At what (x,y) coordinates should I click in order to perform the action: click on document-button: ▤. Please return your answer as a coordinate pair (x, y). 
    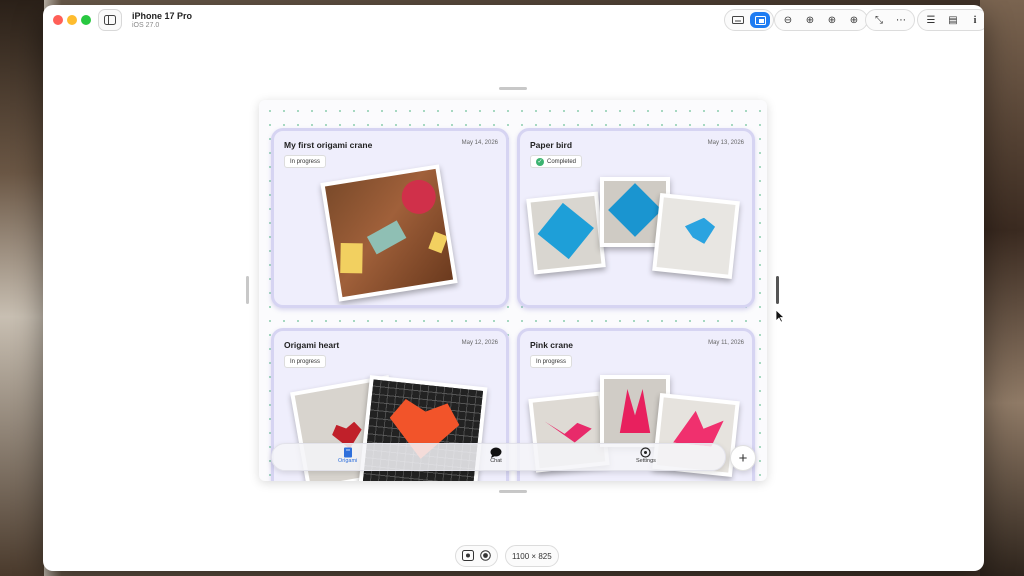
    Looking at the image, I should click on (953, 20).